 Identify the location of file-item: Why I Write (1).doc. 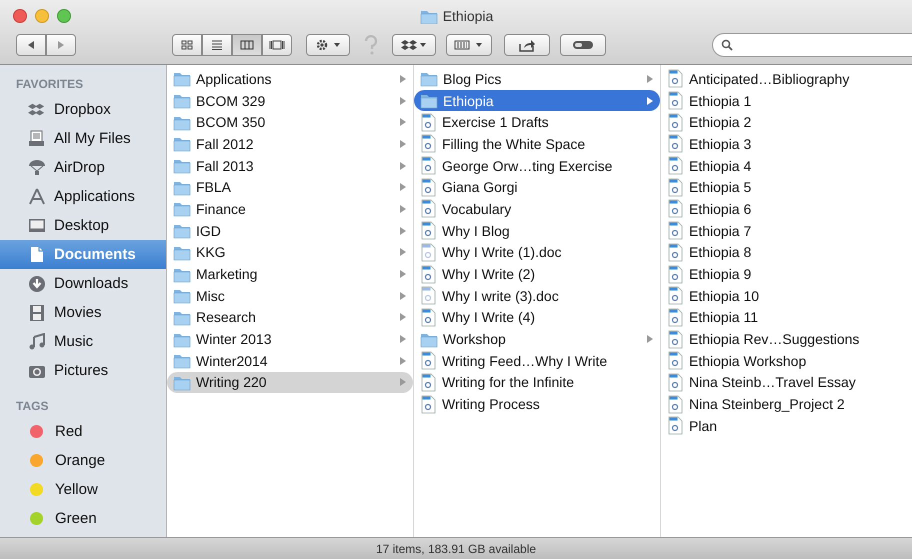
(537, 253).